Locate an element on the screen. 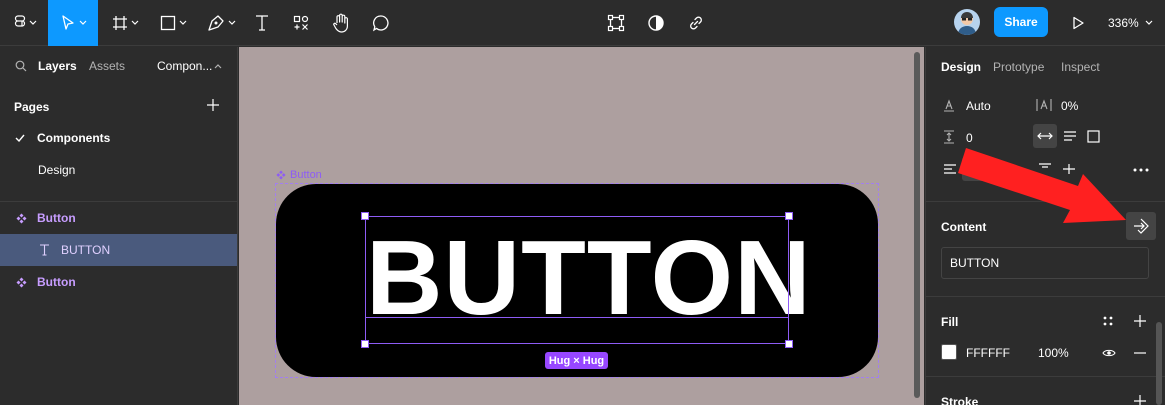 The height and width of the screenshot is (405, 1165). user-avatar is located at coordinates (967, 22).